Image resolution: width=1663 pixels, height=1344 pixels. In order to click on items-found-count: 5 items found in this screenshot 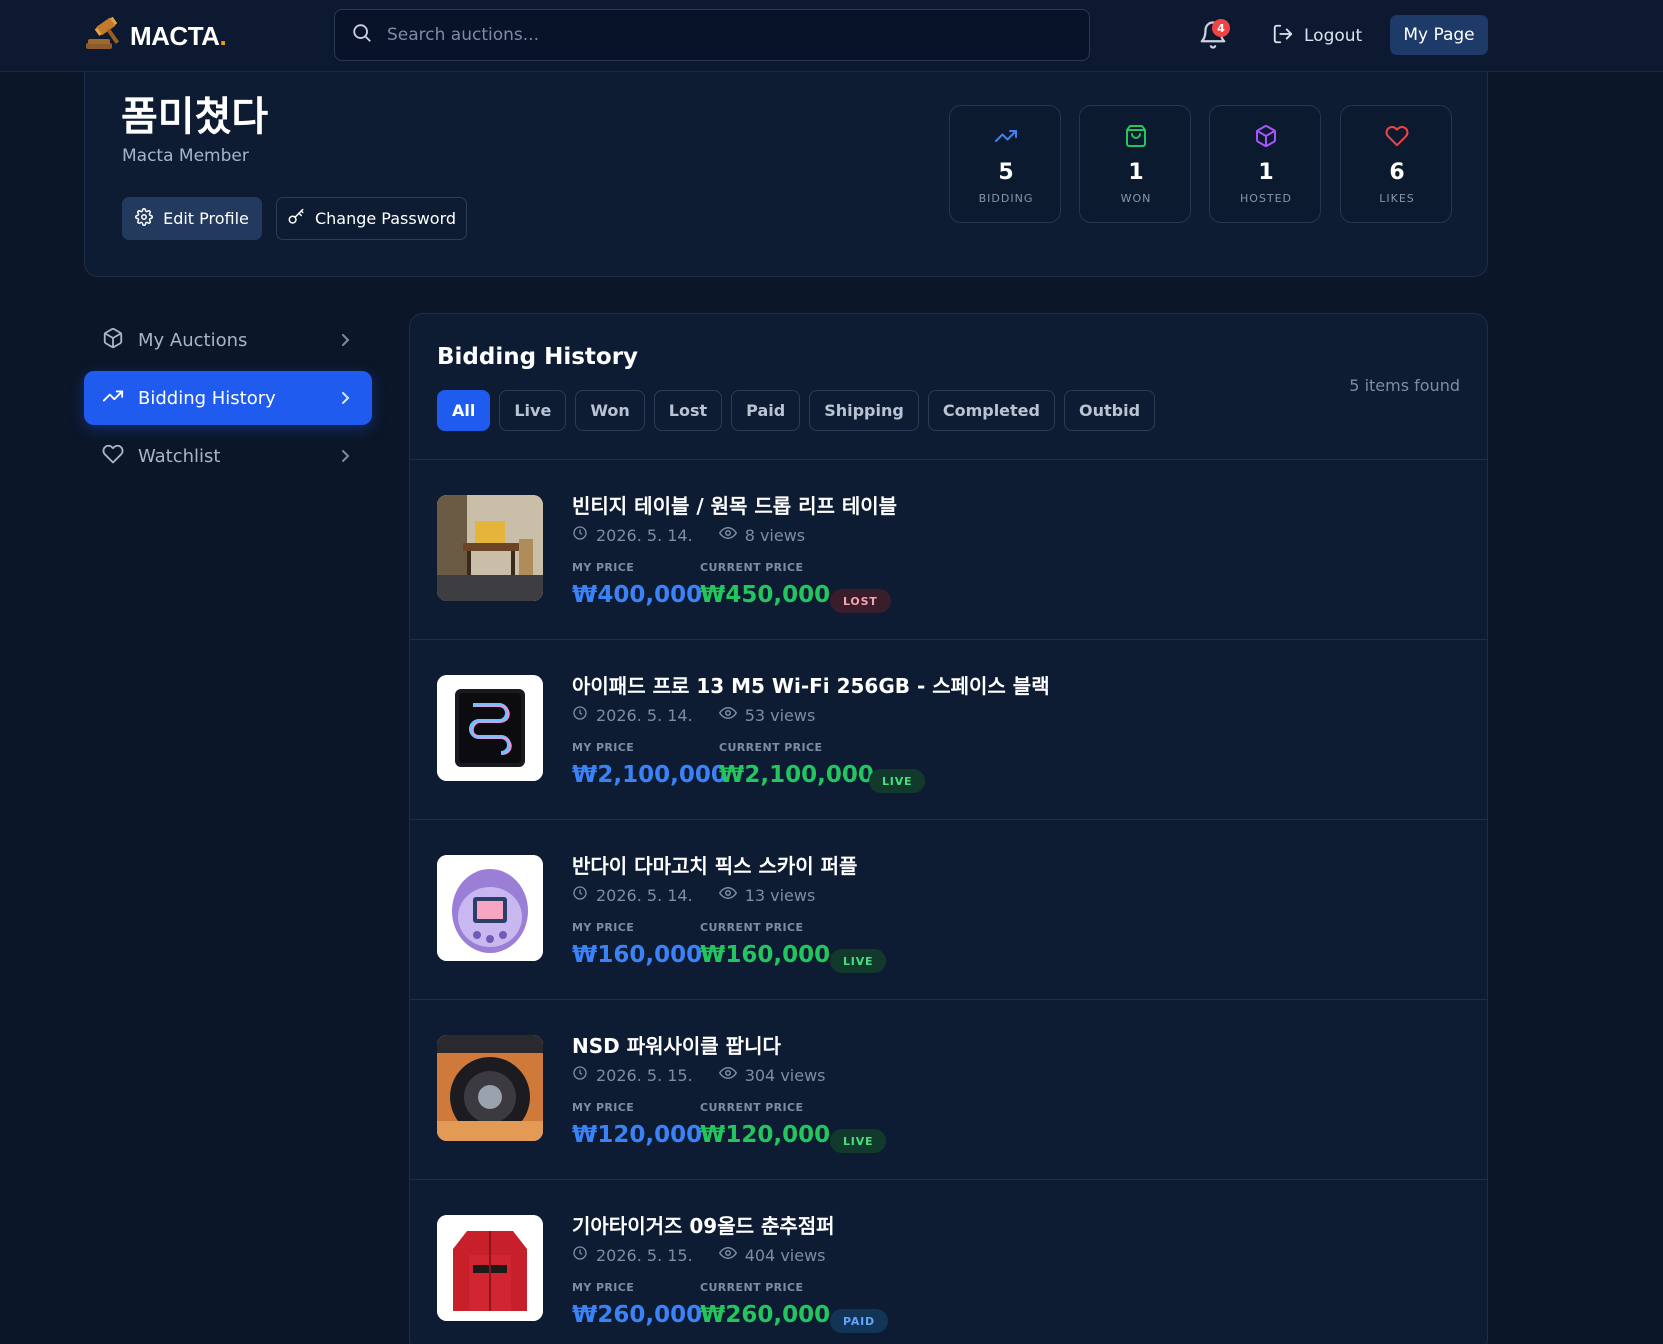, I will do `click(1404, 385)`.